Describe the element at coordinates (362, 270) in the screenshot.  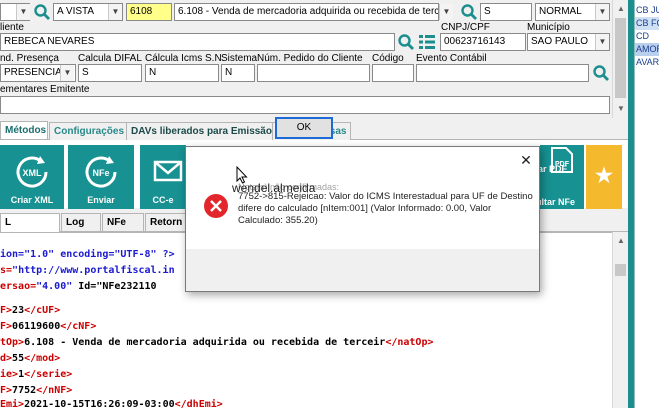
I see `dialog-footer` at that location.